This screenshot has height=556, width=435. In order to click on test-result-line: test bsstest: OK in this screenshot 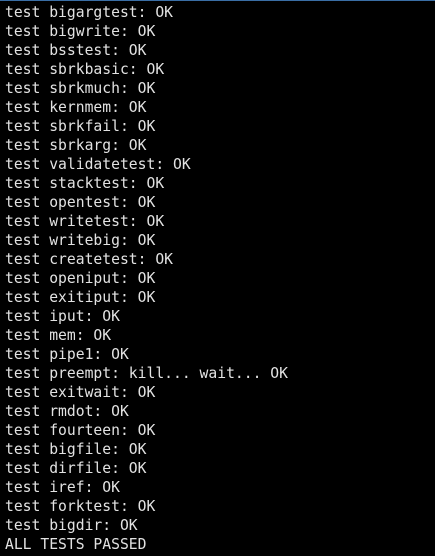, I will do `click(76, 50)`.